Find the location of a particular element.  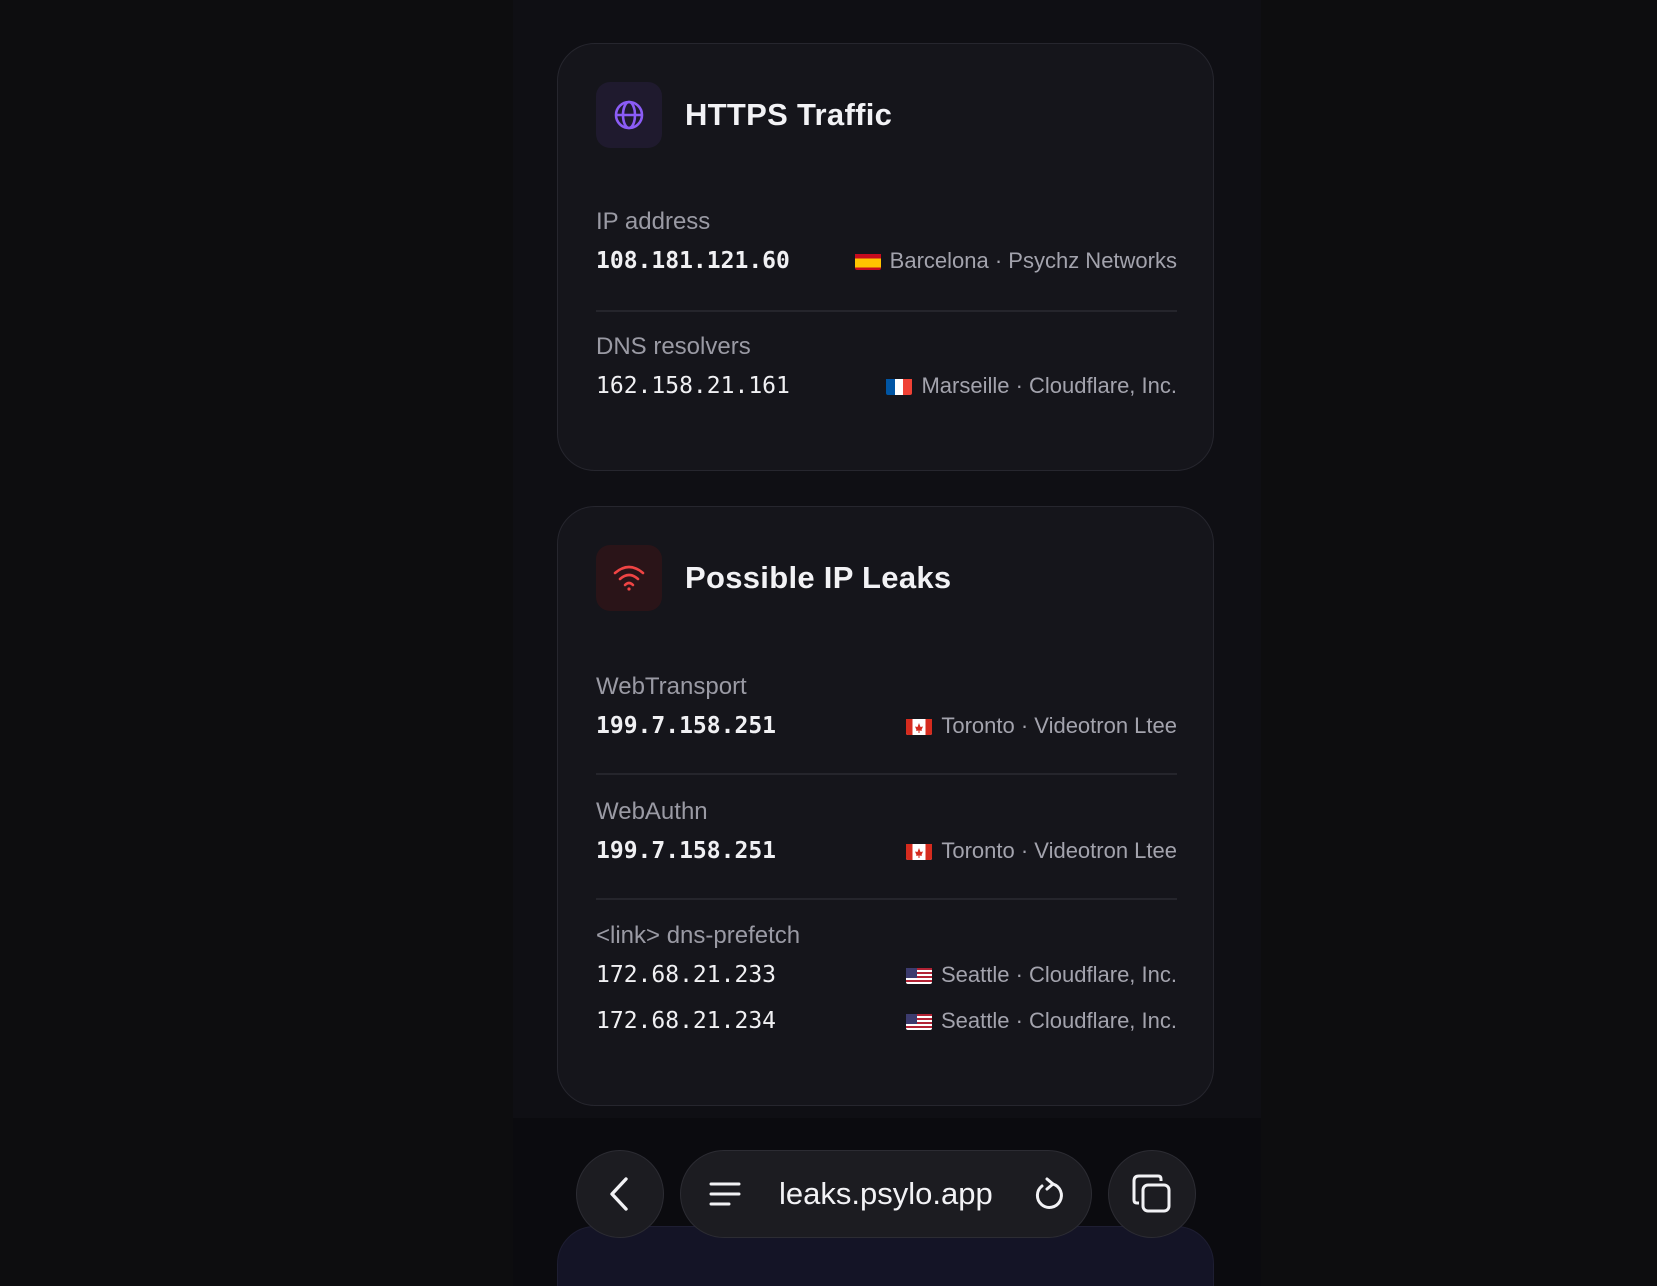

url-text: leaks.psylo.app is located at coordinates (886, 1194).